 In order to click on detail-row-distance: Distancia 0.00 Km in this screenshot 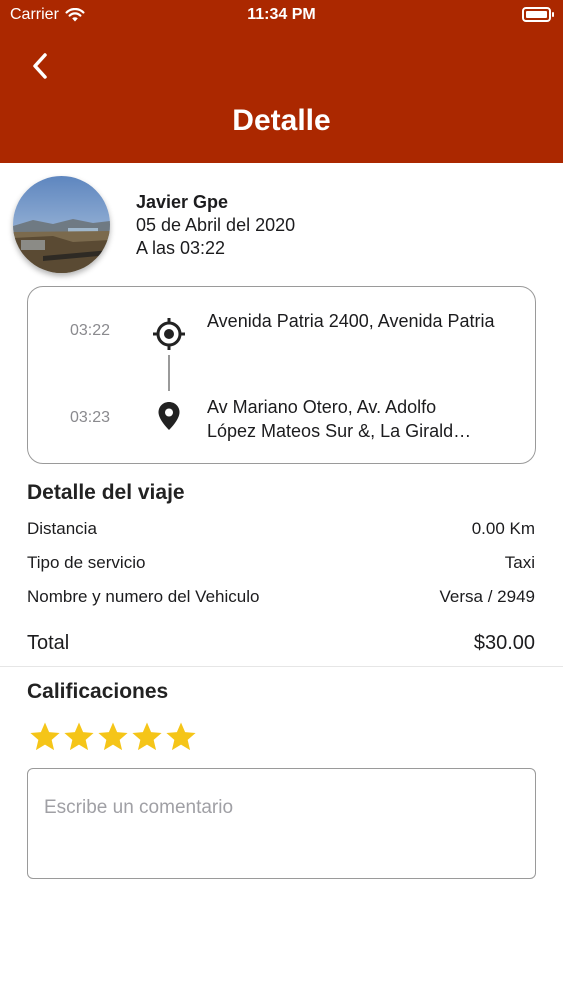, I will do `click(281, 529)`.